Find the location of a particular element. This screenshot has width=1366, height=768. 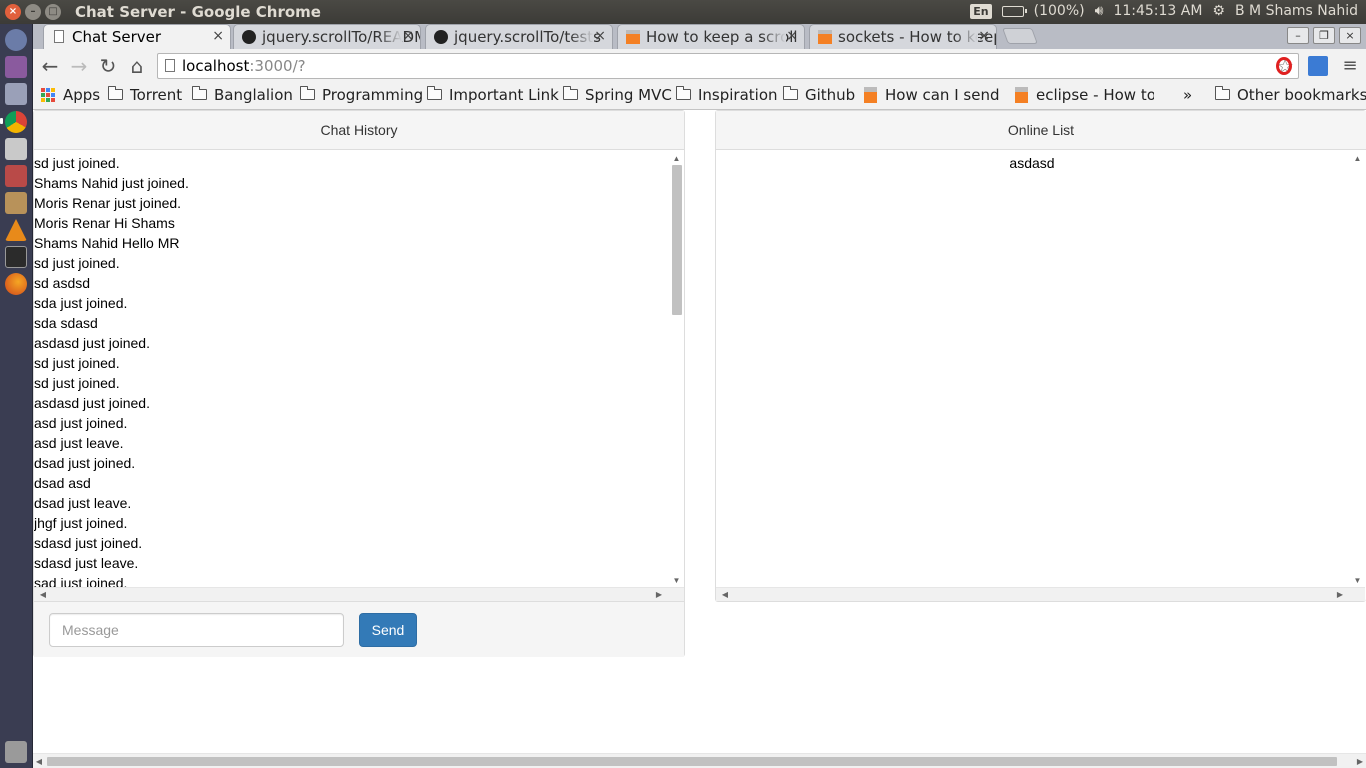

chat-message: dsad just joined. is located at coordinates (85, 463).